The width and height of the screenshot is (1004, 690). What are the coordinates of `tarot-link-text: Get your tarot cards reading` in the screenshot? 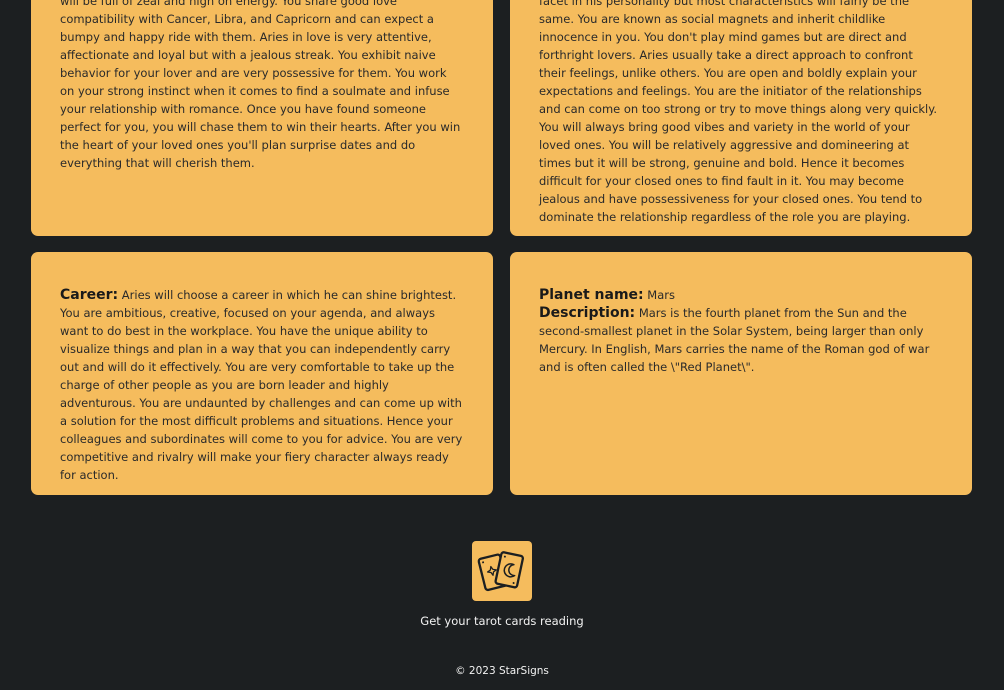 It's located at (502, 621).